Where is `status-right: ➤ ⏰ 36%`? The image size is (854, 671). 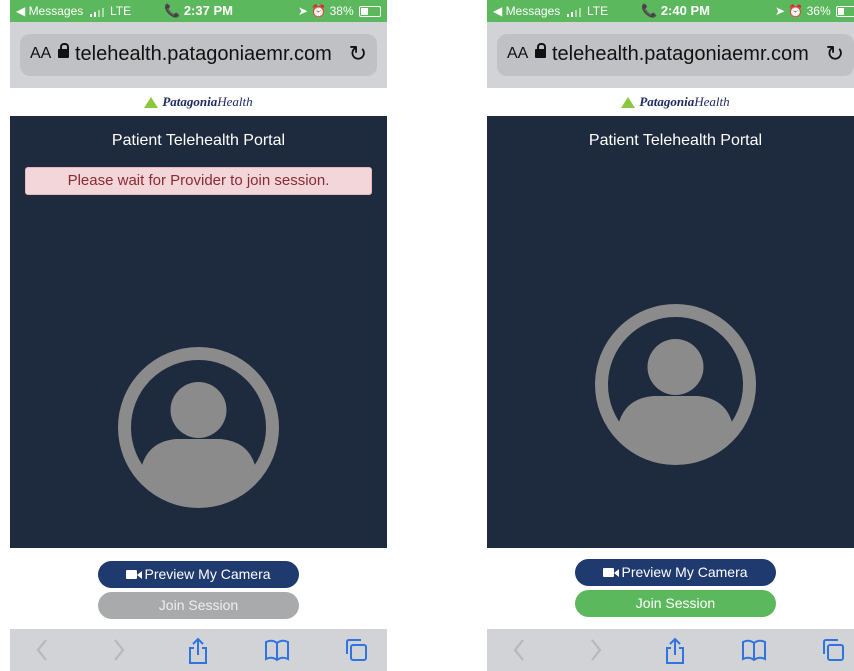
status-right: ➤ ⏰ 36% is located at coordinates (814, 11).